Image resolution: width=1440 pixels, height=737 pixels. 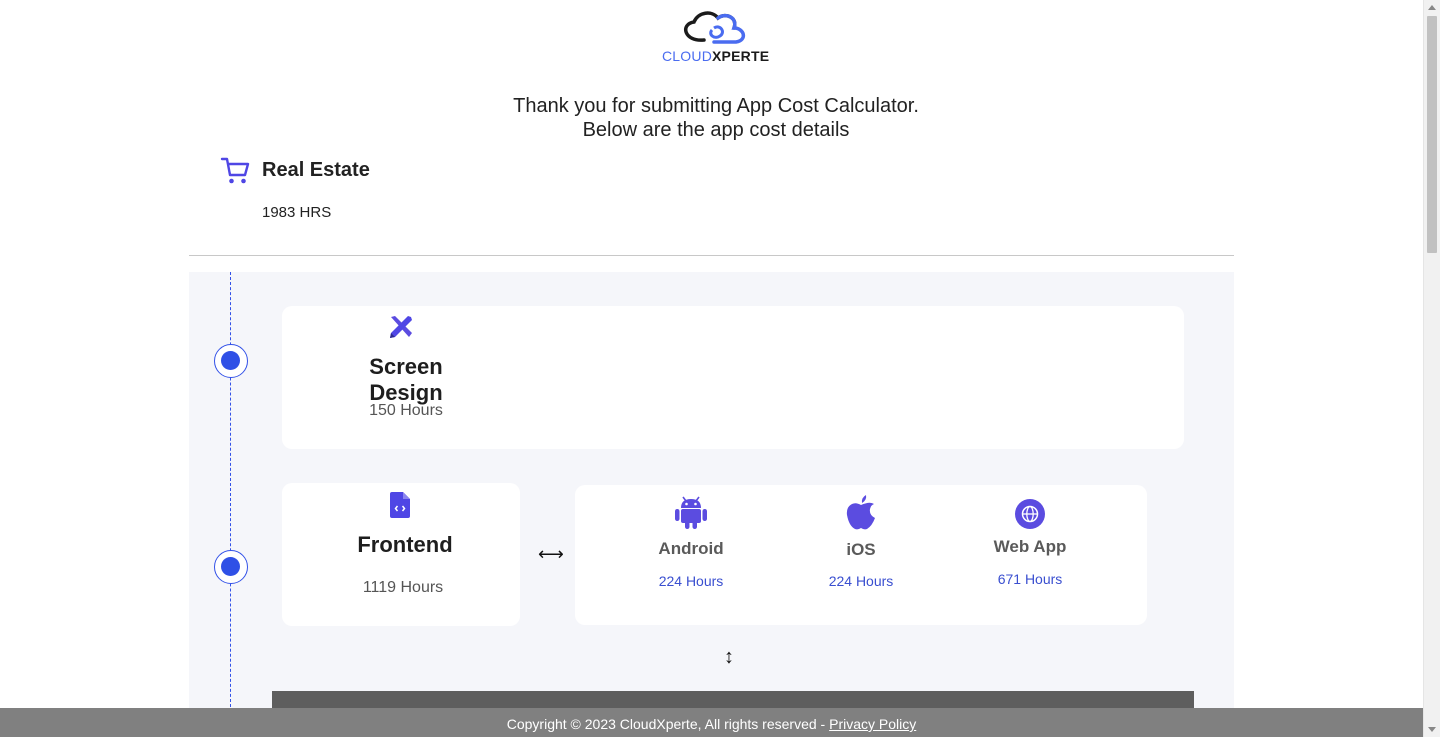 I want to click on screen-design-hours: 150 Hours, so click(x=406, y=410).